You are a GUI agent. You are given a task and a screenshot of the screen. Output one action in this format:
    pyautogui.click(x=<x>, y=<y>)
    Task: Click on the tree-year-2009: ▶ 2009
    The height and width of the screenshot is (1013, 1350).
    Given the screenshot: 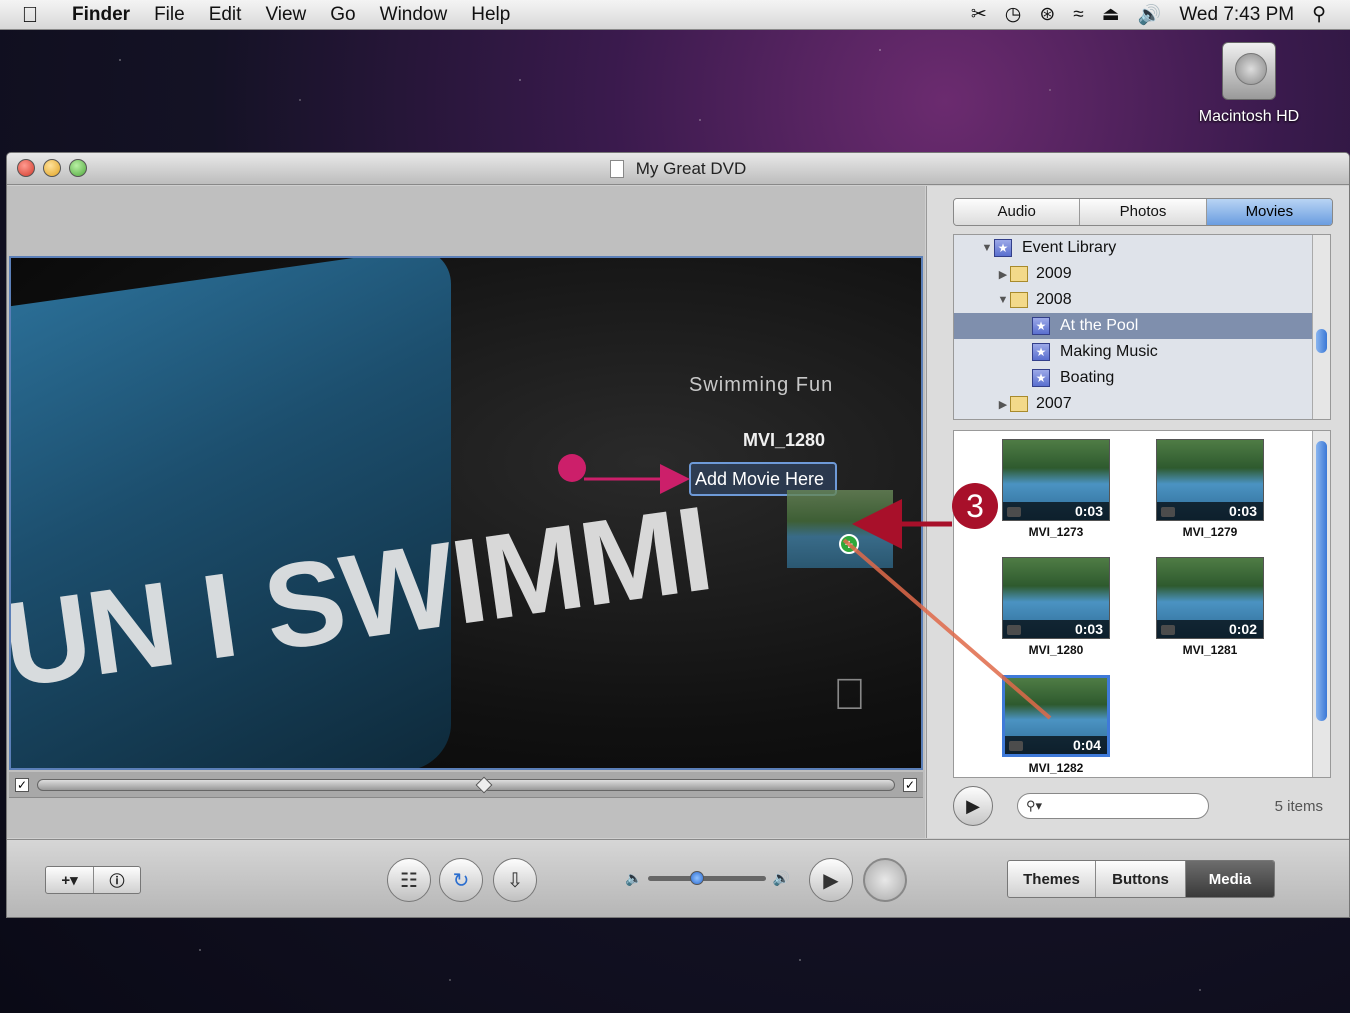 What is the action you would take?
    pyautogui.click(x=1142, y=274)
    